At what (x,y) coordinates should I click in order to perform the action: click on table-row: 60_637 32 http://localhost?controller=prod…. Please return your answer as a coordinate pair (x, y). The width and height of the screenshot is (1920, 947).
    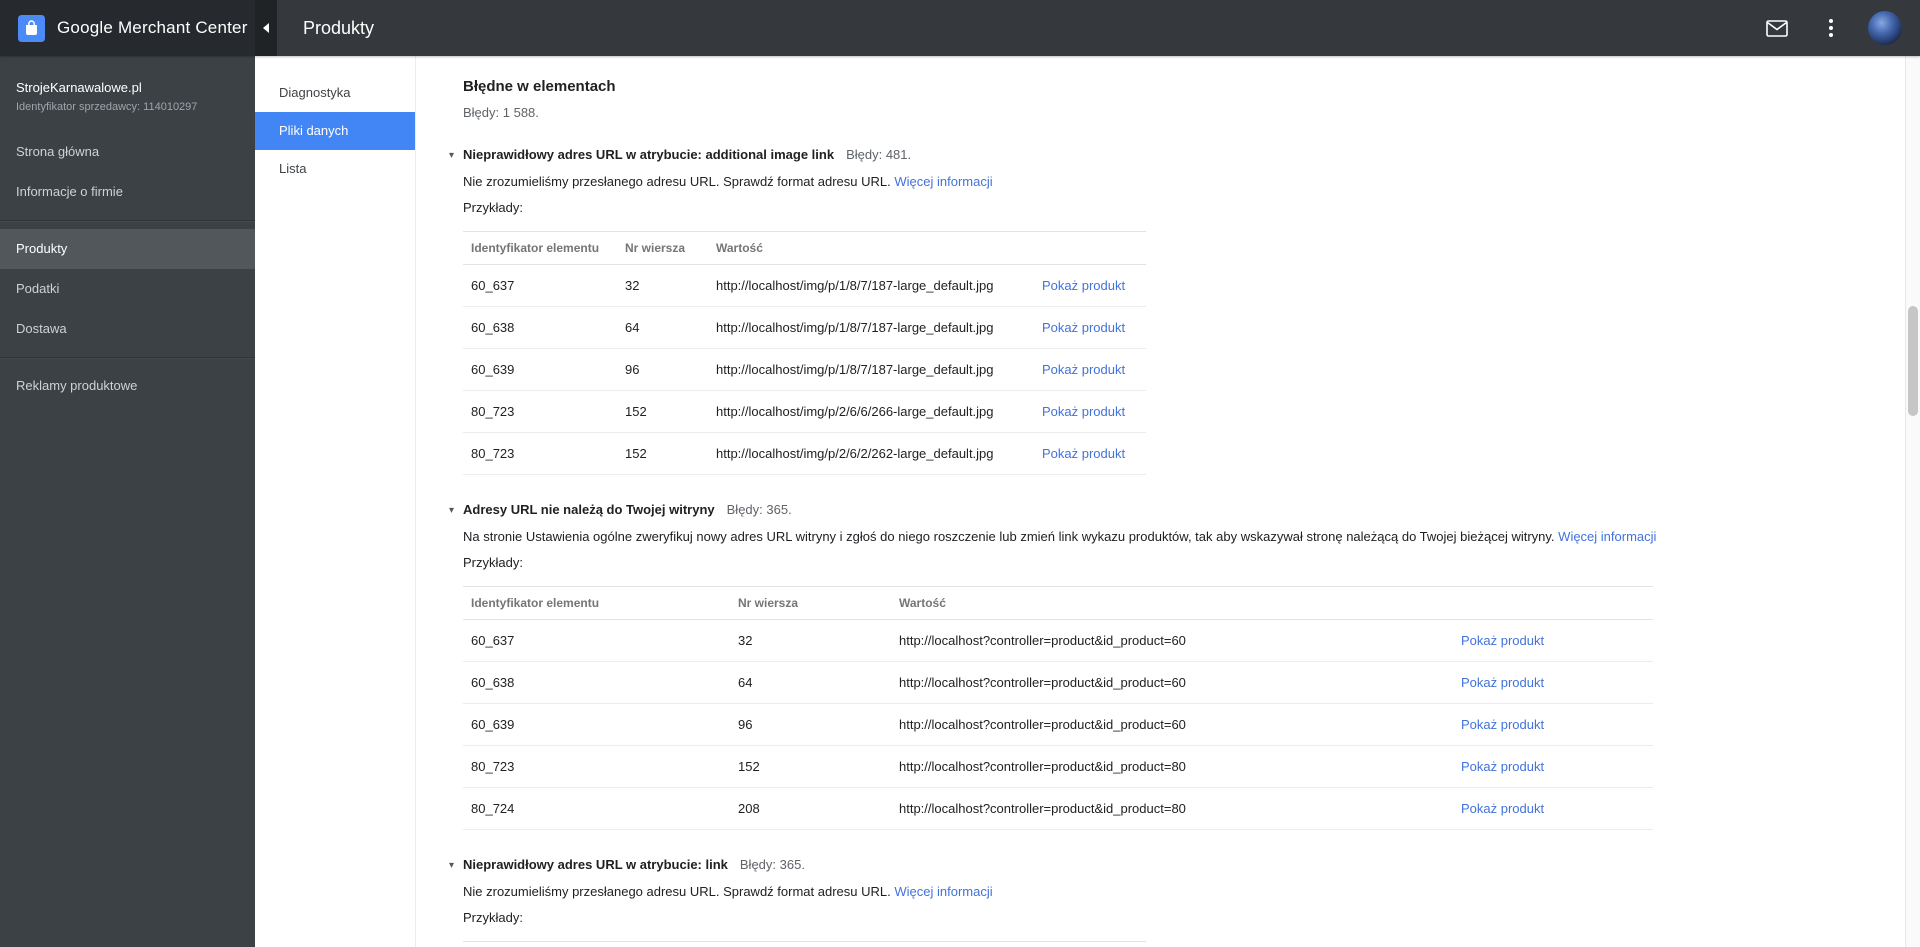
    Looking at the image, I should click on (1058, 640).